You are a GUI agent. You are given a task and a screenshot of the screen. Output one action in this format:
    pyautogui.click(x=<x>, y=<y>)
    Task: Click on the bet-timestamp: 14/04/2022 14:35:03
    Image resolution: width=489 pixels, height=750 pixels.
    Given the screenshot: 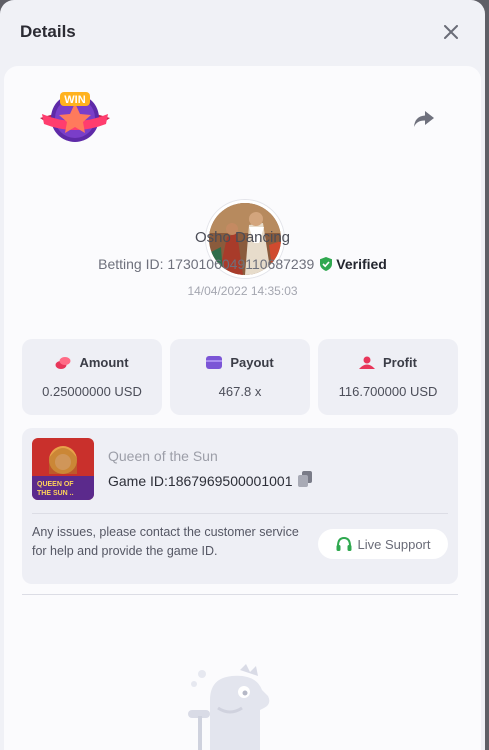 What is the action you would take?
    pyautogui.click(x=242, y=291)
    